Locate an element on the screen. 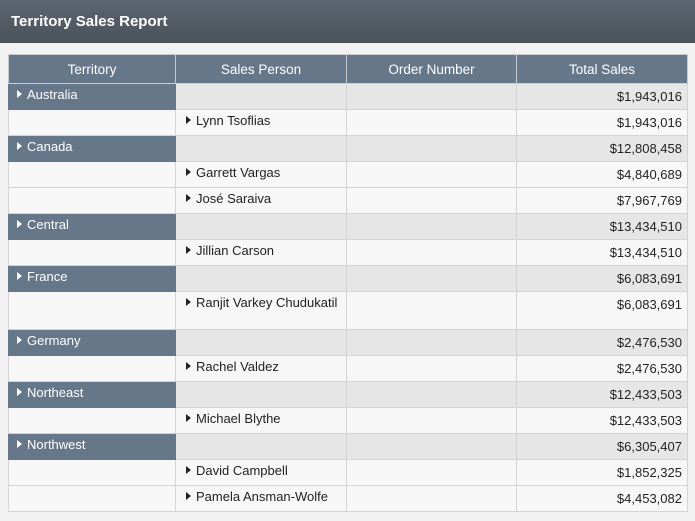 The width and height of the screenshot is (695, 521). territory-total-cell: $13,434,510 is located at coordinates (602, 226).